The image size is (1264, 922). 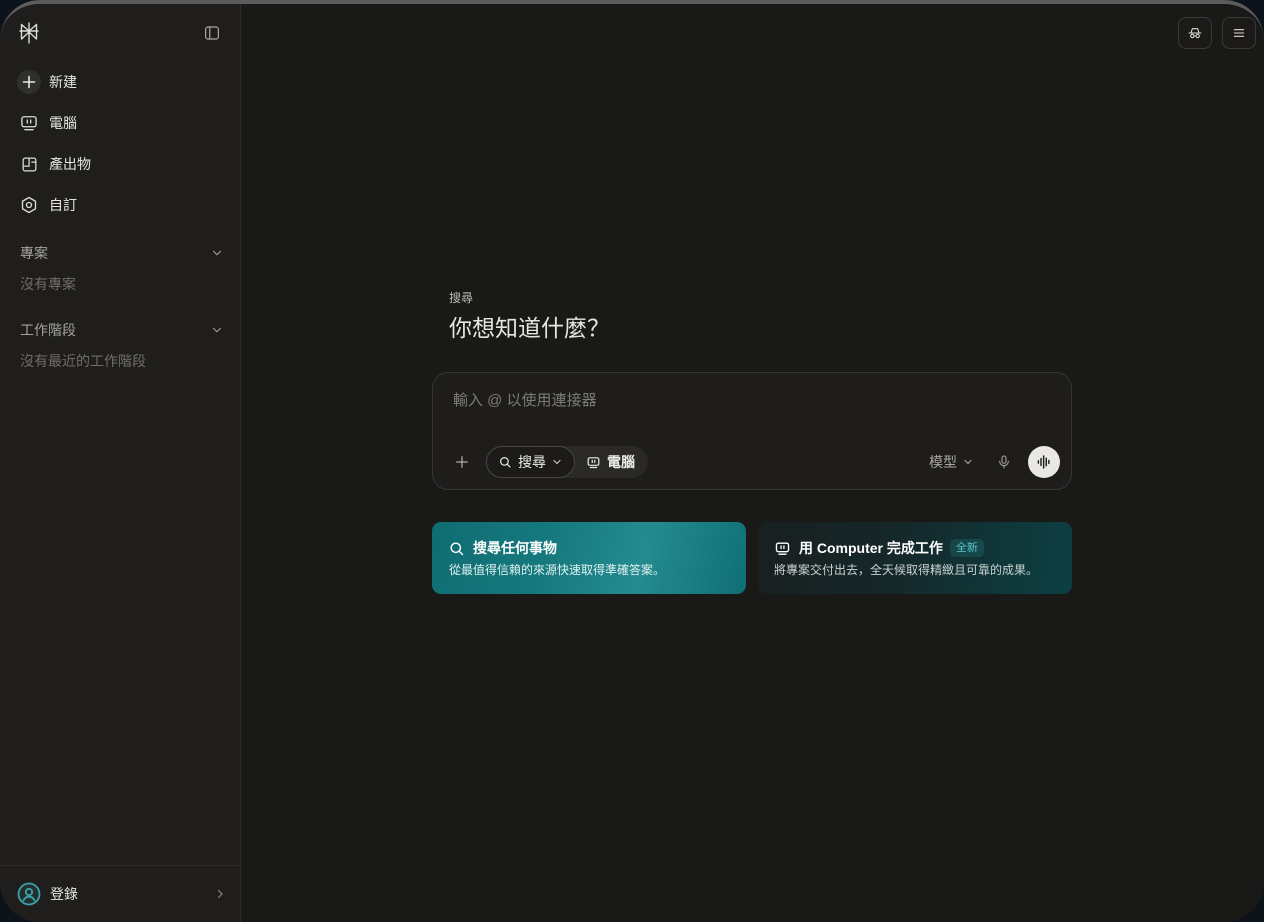 What do you see at coordinates (605, 462) in the screenshot?
I see `mode-computer-button: 電腦` at bounding box center [605, 462].